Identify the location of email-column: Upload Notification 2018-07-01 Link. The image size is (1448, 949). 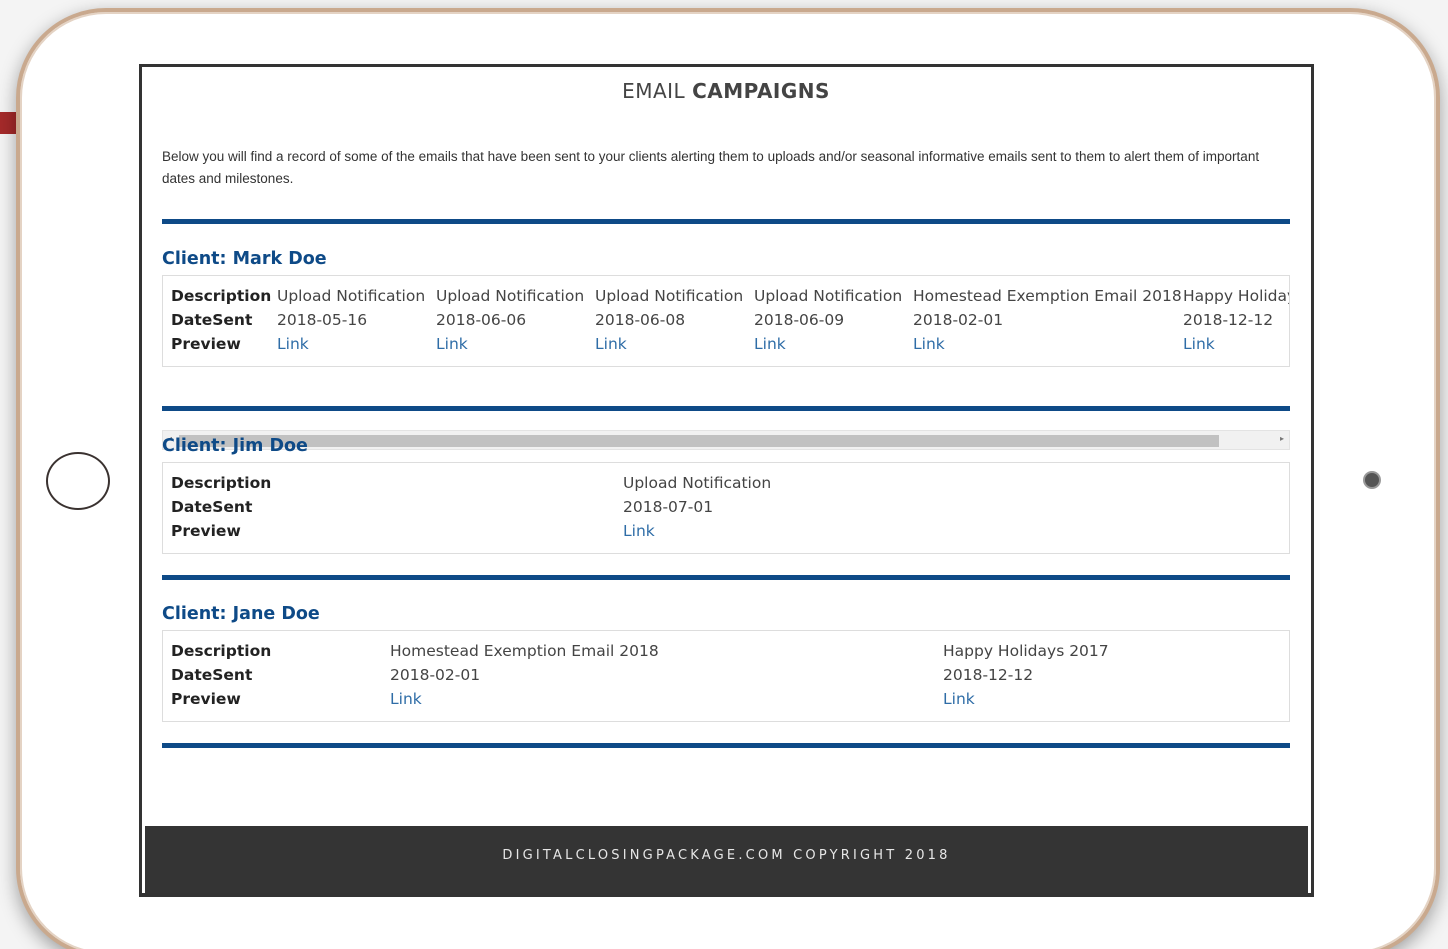
(697, 507).